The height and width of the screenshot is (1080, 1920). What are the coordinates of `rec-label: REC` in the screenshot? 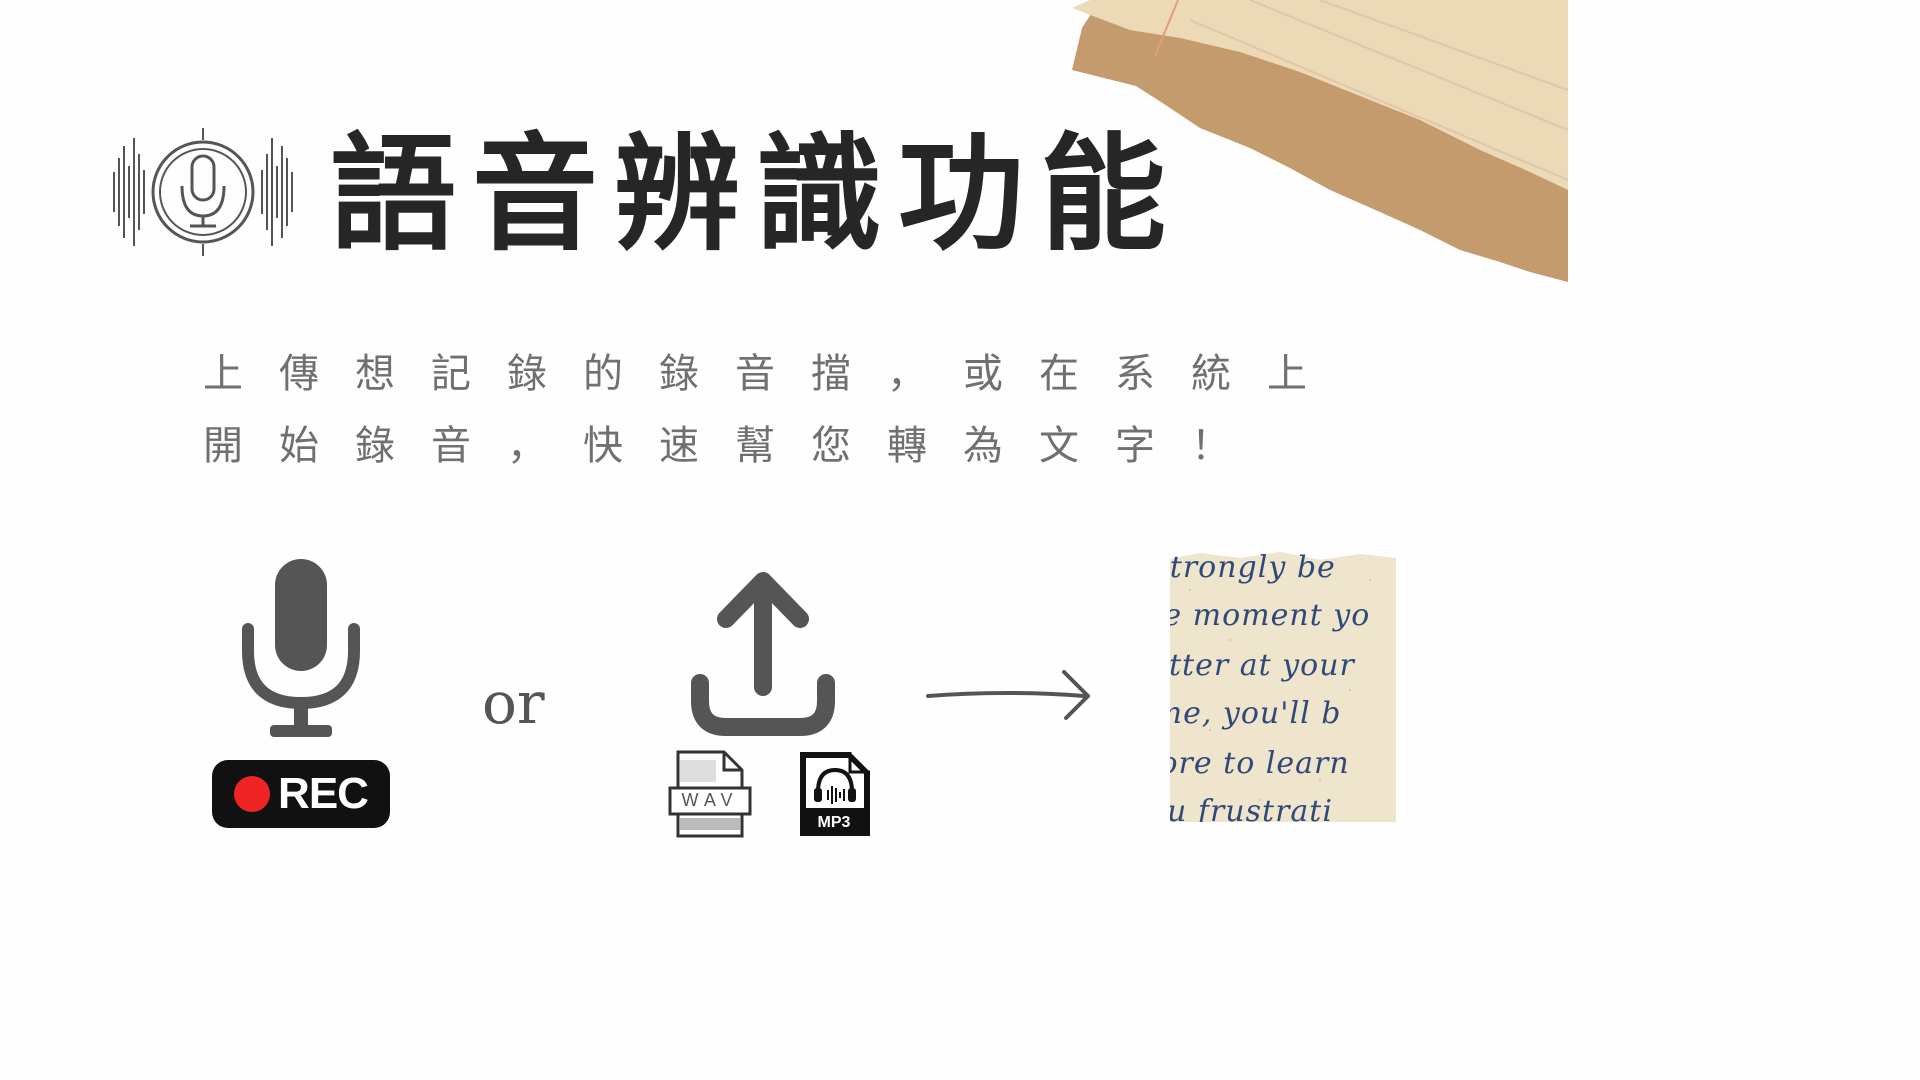 It's located at (323, 793).